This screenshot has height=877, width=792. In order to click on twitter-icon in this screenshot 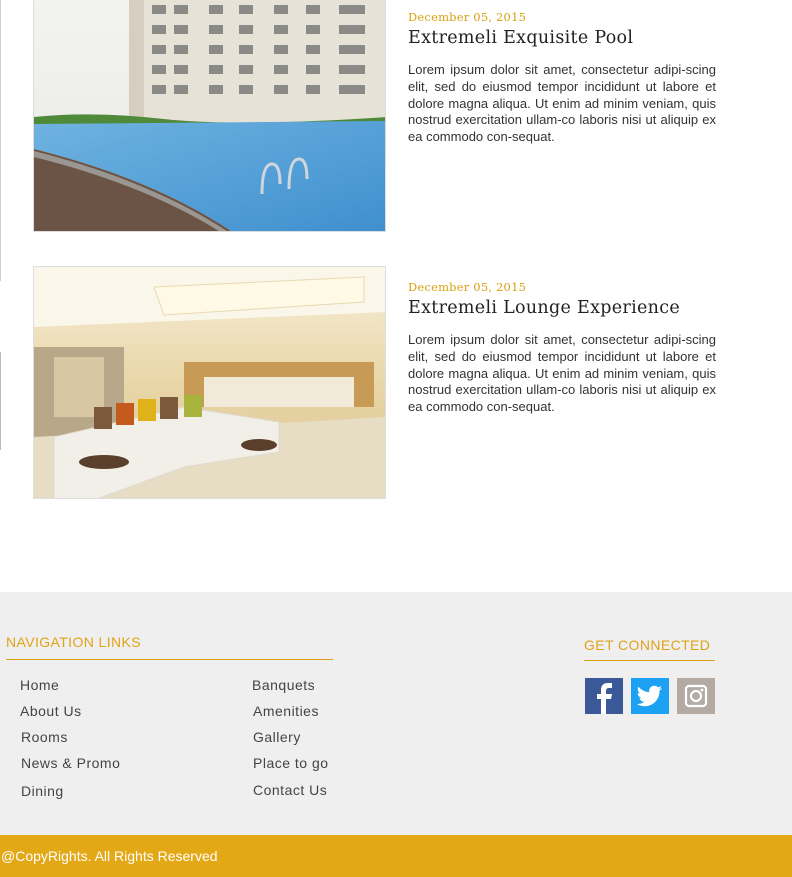, I will do `click(649, 696)`.